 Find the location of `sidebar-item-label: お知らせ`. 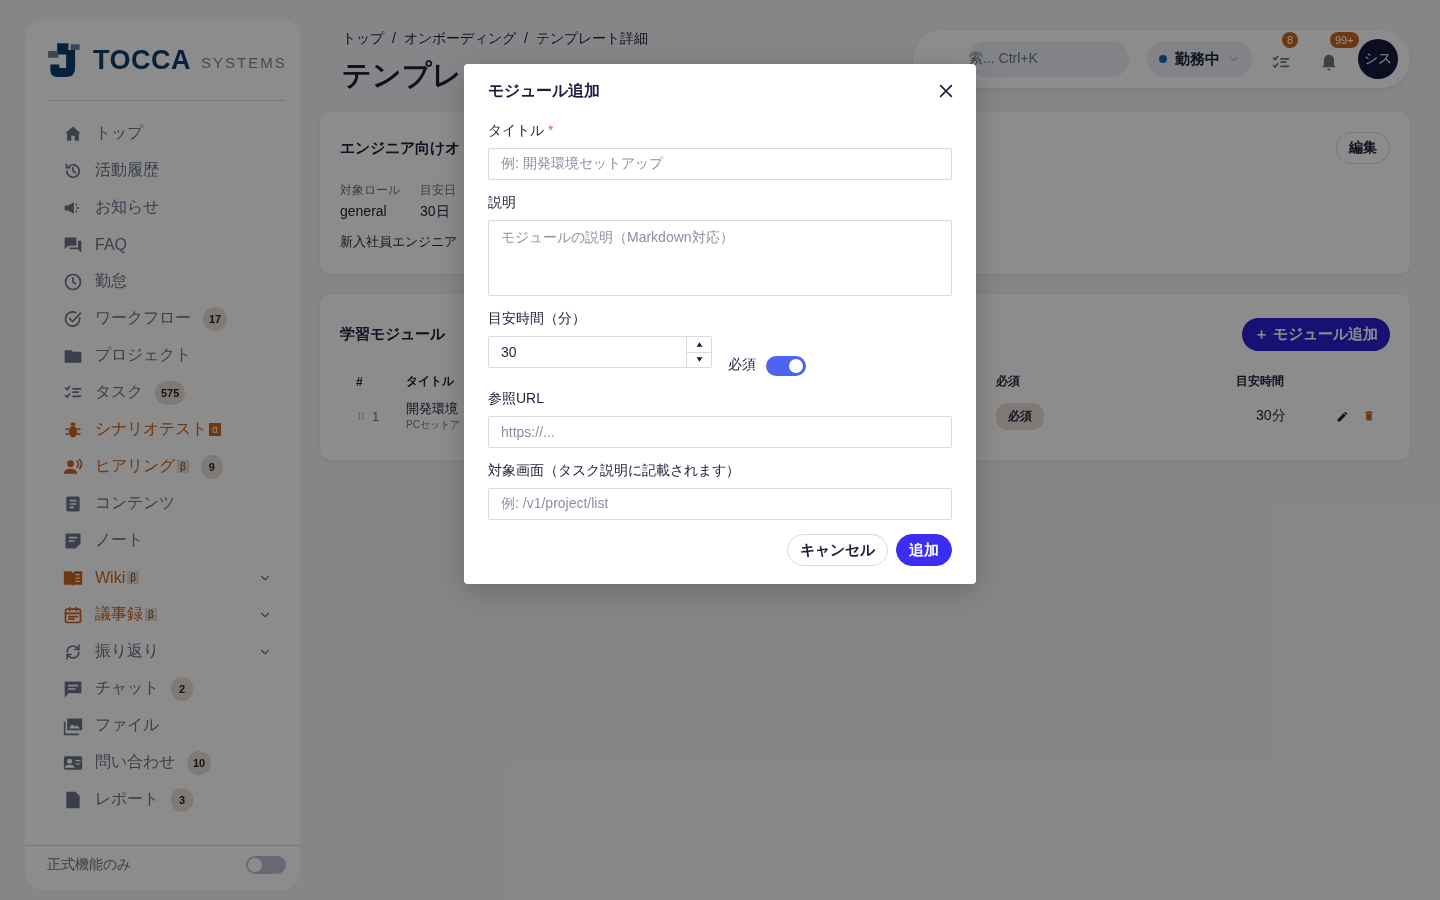

sidebar-item-label: お知らせ is located at coordinates (127, 207).